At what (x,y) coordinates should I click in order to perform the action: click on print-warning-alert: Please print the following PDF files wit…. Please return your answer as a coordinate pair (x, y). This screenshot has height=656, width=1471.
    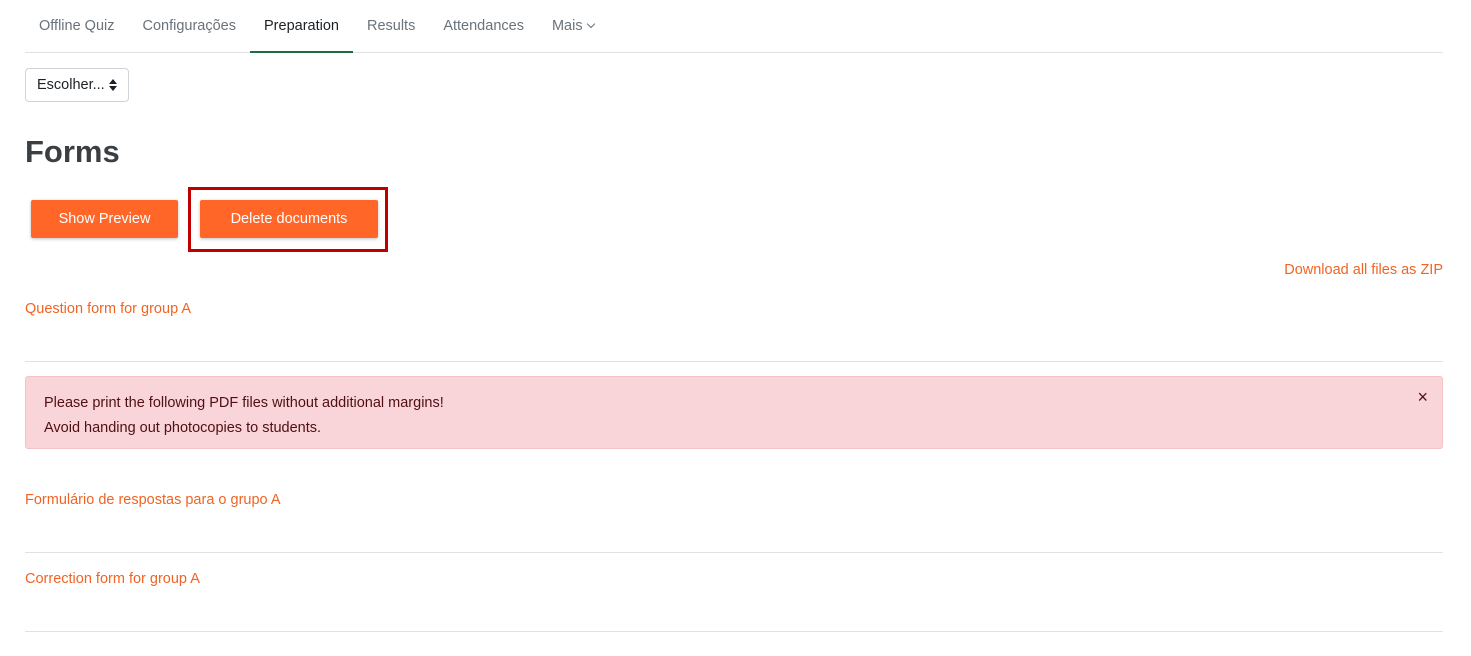
    Looking at the image, I should click on (734, 412).